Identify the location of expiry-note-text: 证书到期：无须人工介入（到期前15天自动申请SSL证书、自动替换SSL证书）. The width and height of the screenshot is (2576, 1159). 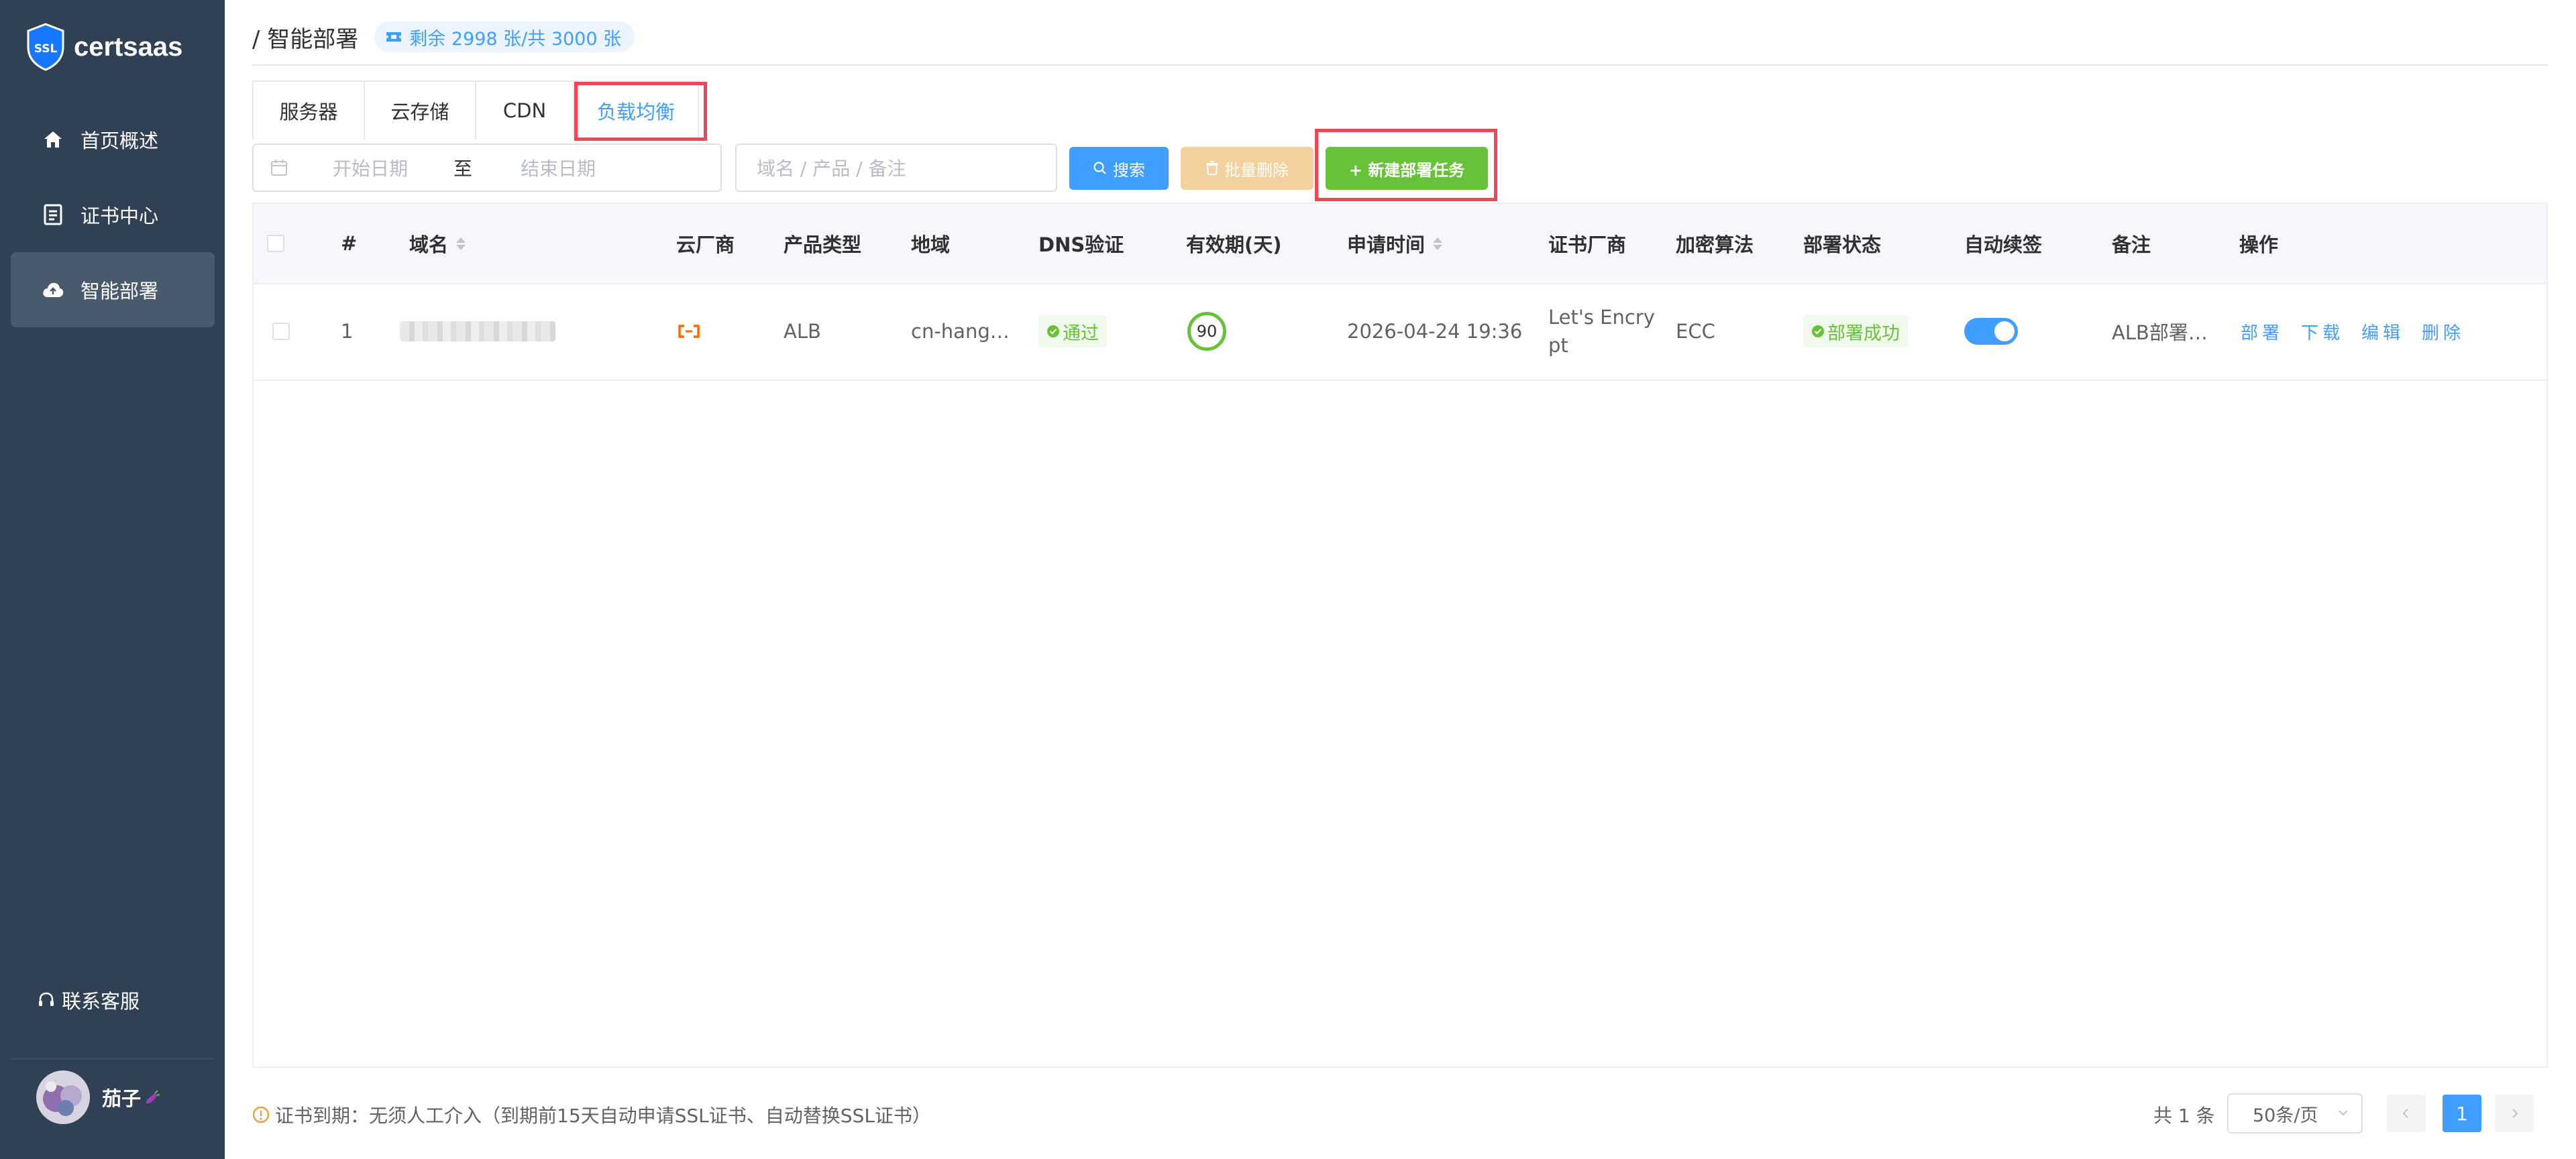
(603, 1116).